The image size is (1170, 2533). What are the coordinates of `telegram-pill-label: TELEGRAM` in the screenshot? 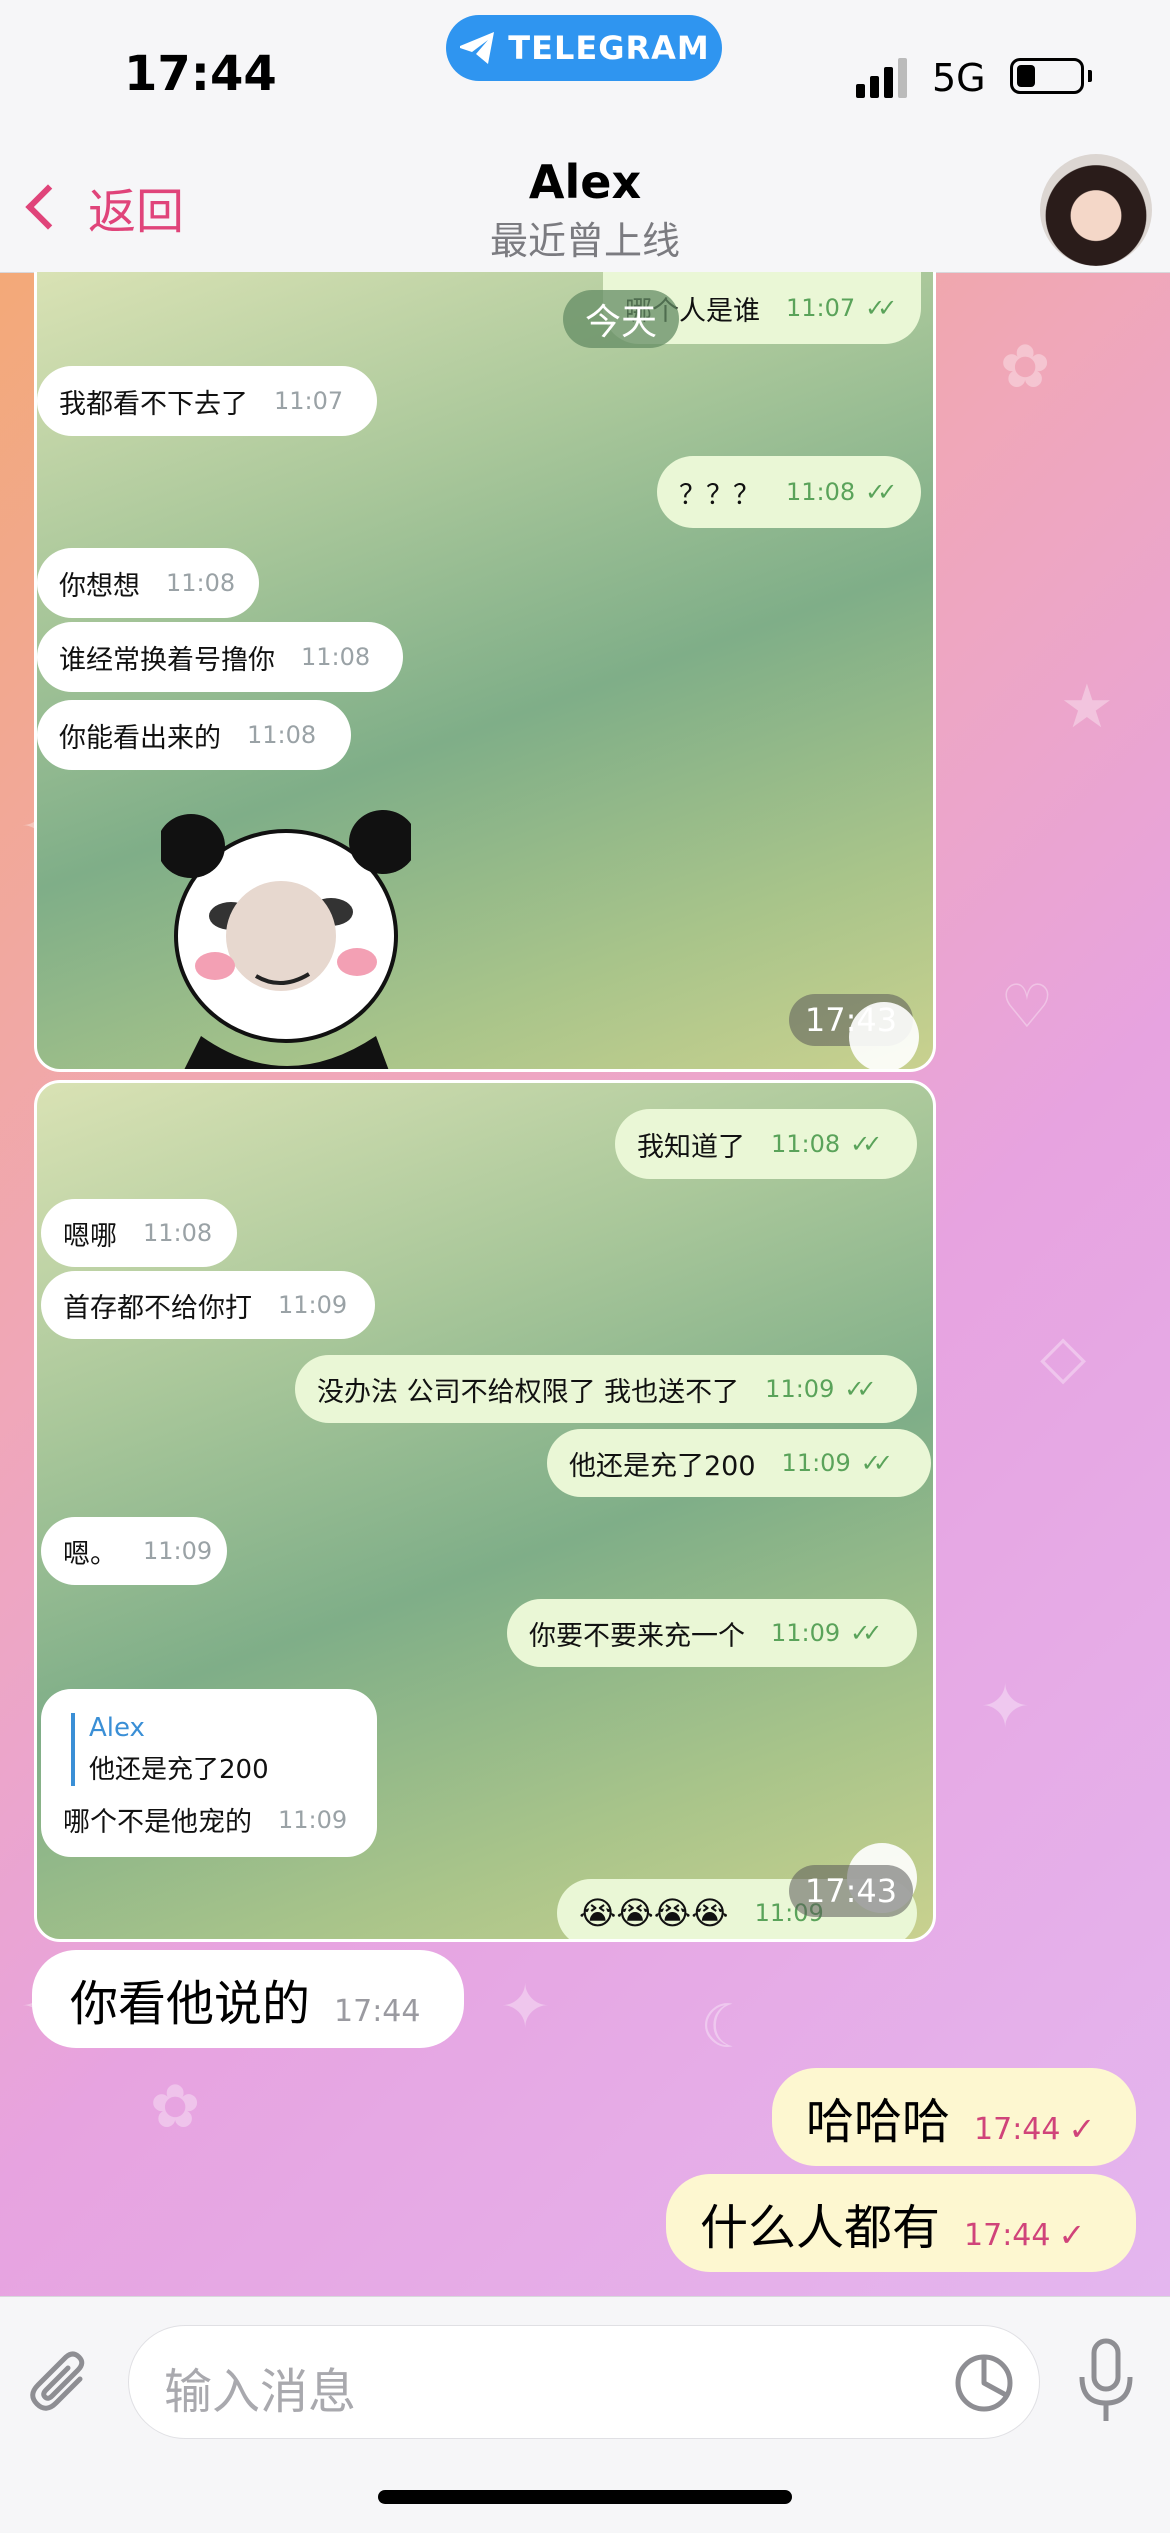 It's located at (609, 48).